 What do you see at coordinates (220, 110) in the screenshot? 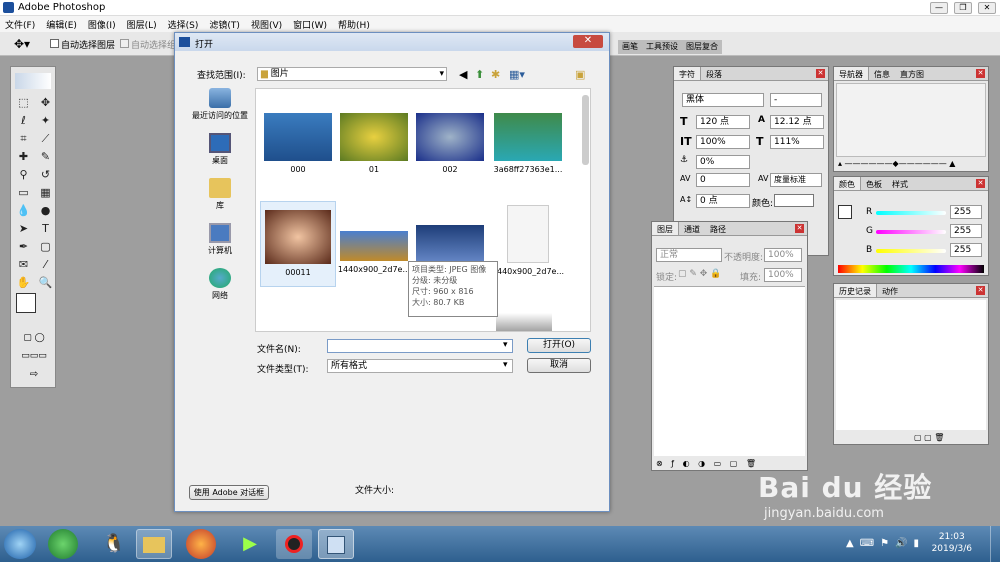
I see `place-recent: 最近访问的位置` at bounding box center [220, 110].